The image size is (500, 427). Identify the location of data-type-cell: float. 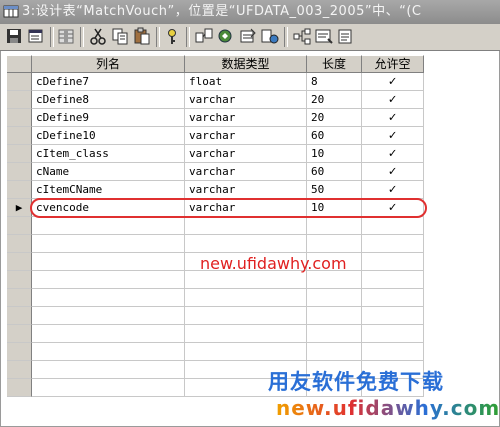
(246, 82).